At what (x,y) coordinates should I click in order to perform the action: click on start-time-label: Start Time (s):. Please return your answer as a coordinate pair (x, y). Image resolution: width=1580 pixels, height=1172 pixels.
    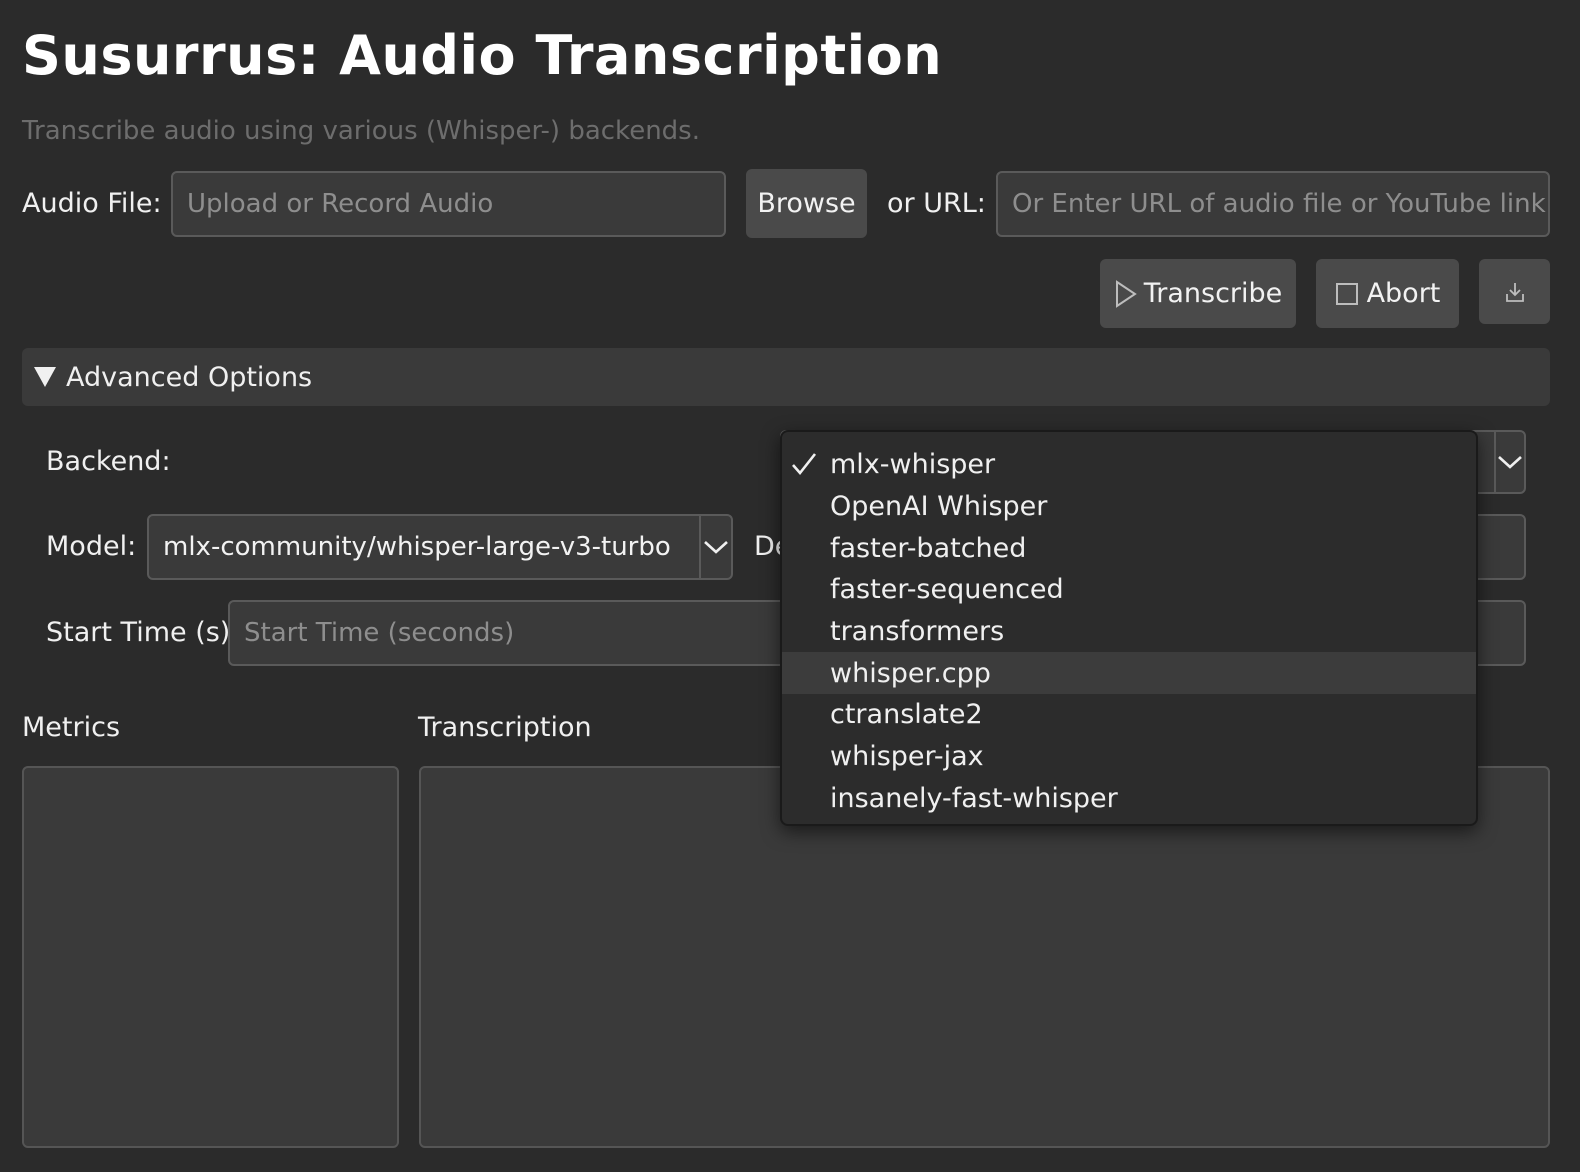
    Looking at the image, I should click on (143, 632).